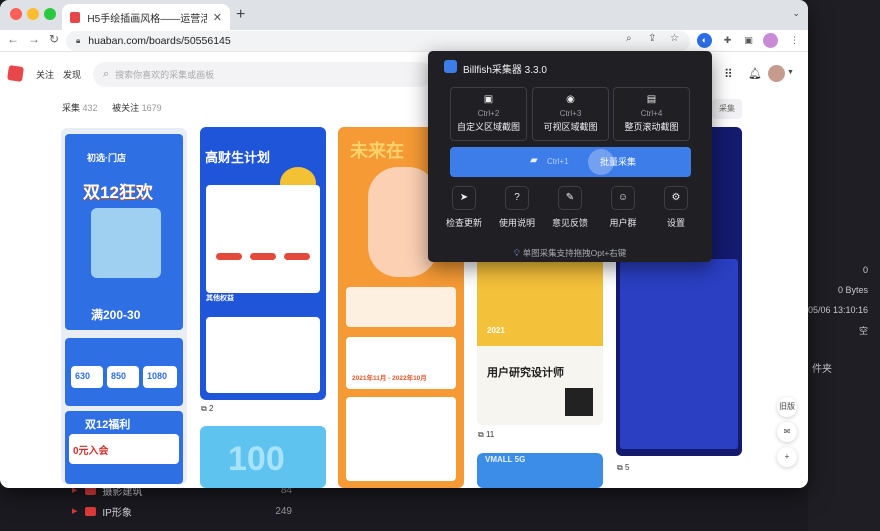 The width and height of the screenshot is (880, 531). Describe the element at coordinates (463, 223) in the screenshot. I see `button-label: 检查更新` at that location.